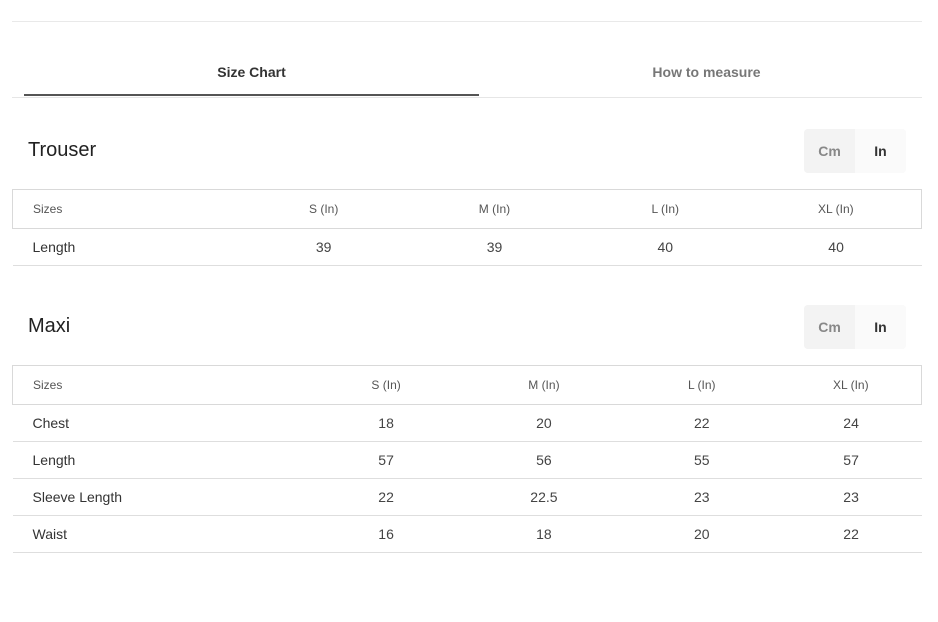 This screenshot has height=622, width=938. I want to click on active-tab-indicator, so click(251, 95).